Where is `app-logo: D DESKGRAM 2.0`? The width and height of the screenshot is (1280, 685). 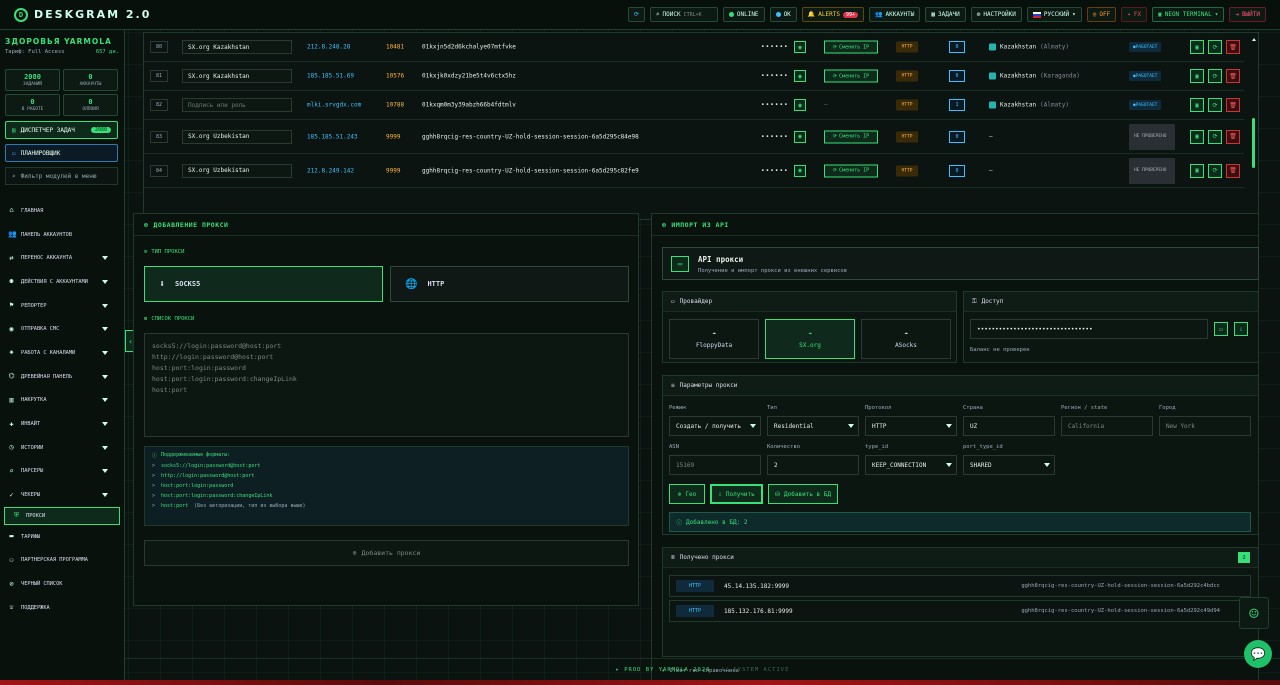
app-logo: D DESKGRAM 2.0 is located at coordinates (82, 14).